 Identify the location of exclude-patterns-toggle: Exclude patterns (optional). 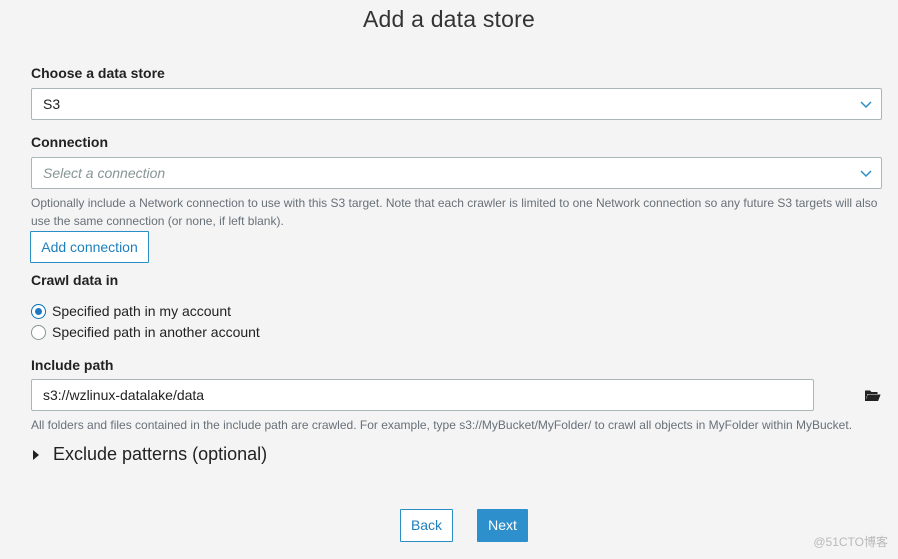
(150, 454).